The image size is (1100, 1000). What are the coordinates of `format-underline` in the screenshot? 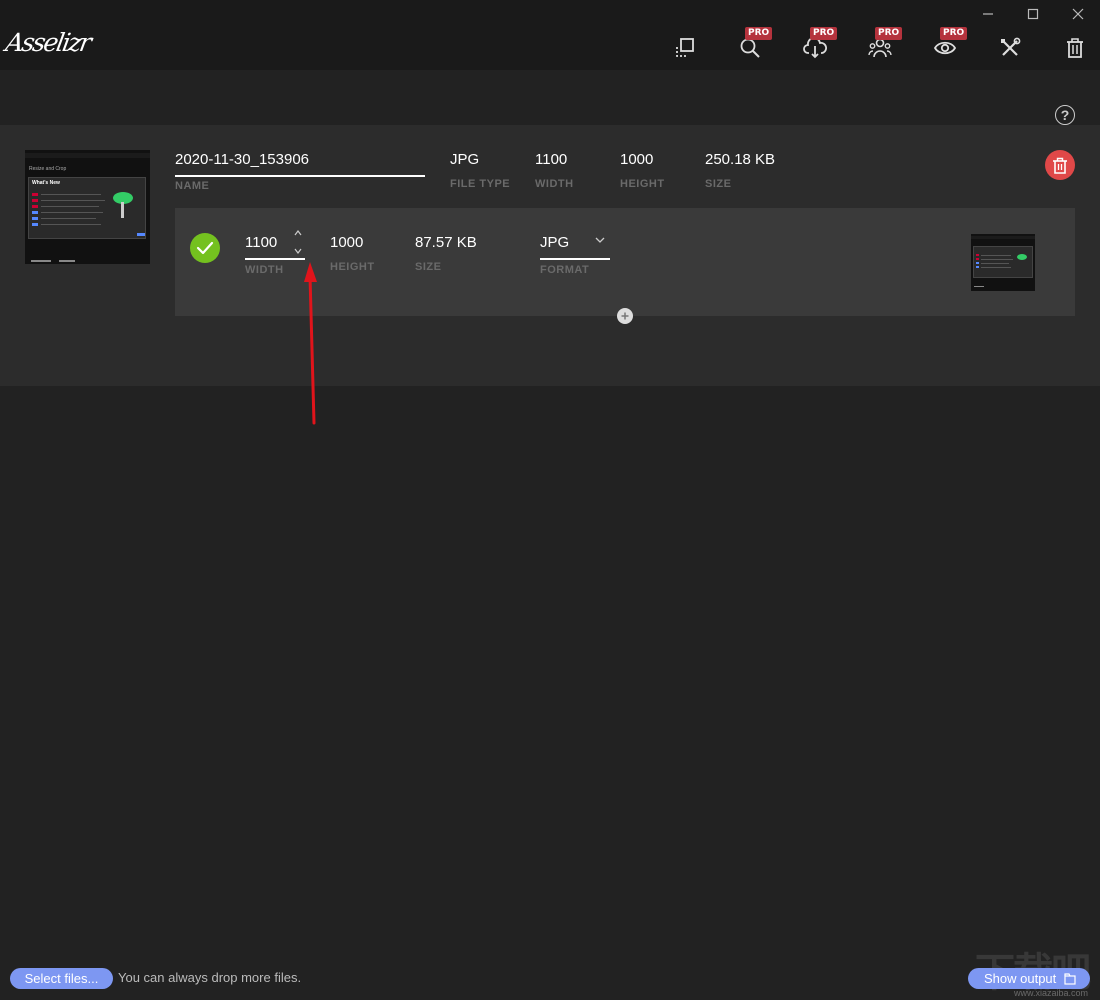 It's located at (575, 259).